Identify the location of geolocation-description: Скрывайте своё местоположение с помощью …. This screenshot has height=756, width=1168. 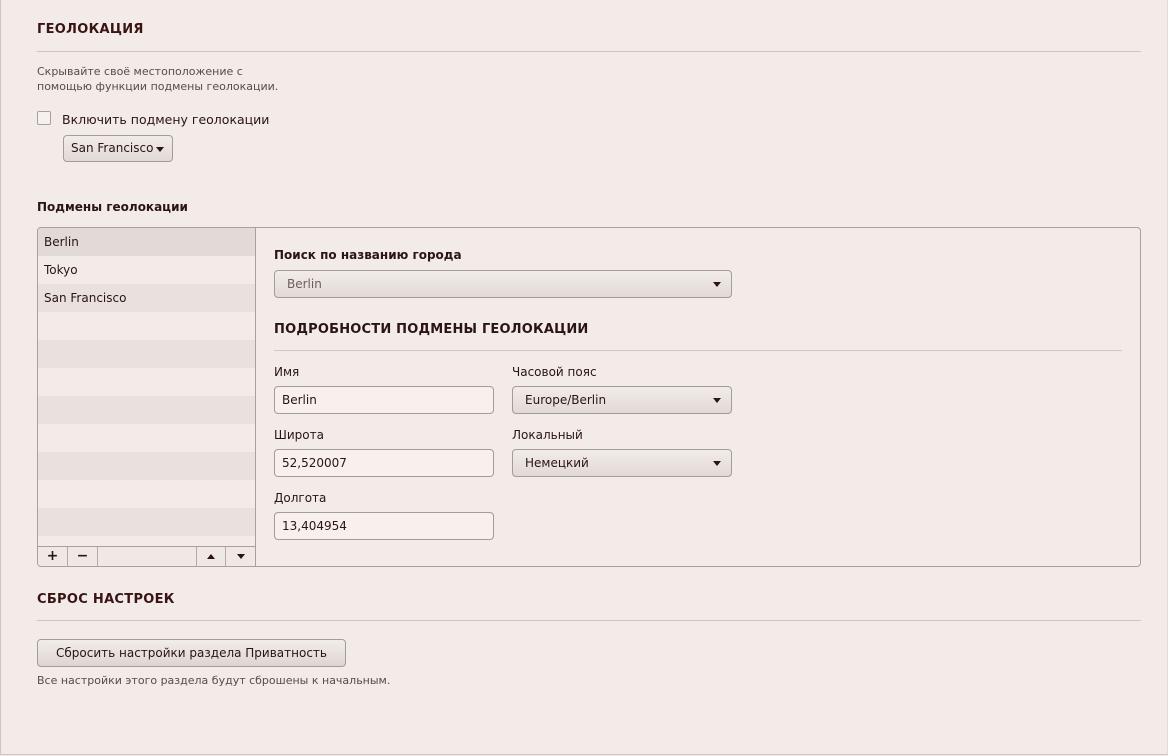
(157, 79).